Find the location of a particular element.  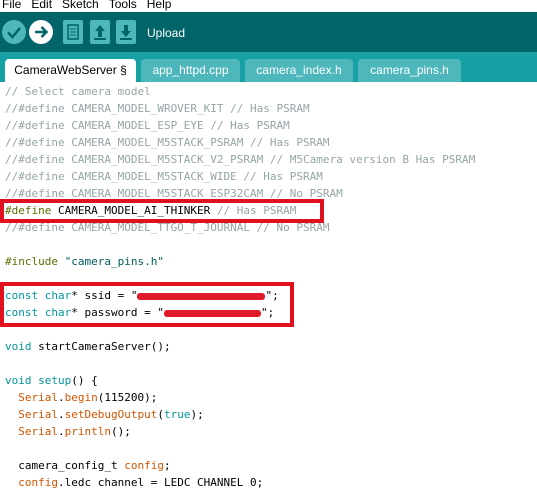

code-token: (115200); is located at coordinates (127, 397).